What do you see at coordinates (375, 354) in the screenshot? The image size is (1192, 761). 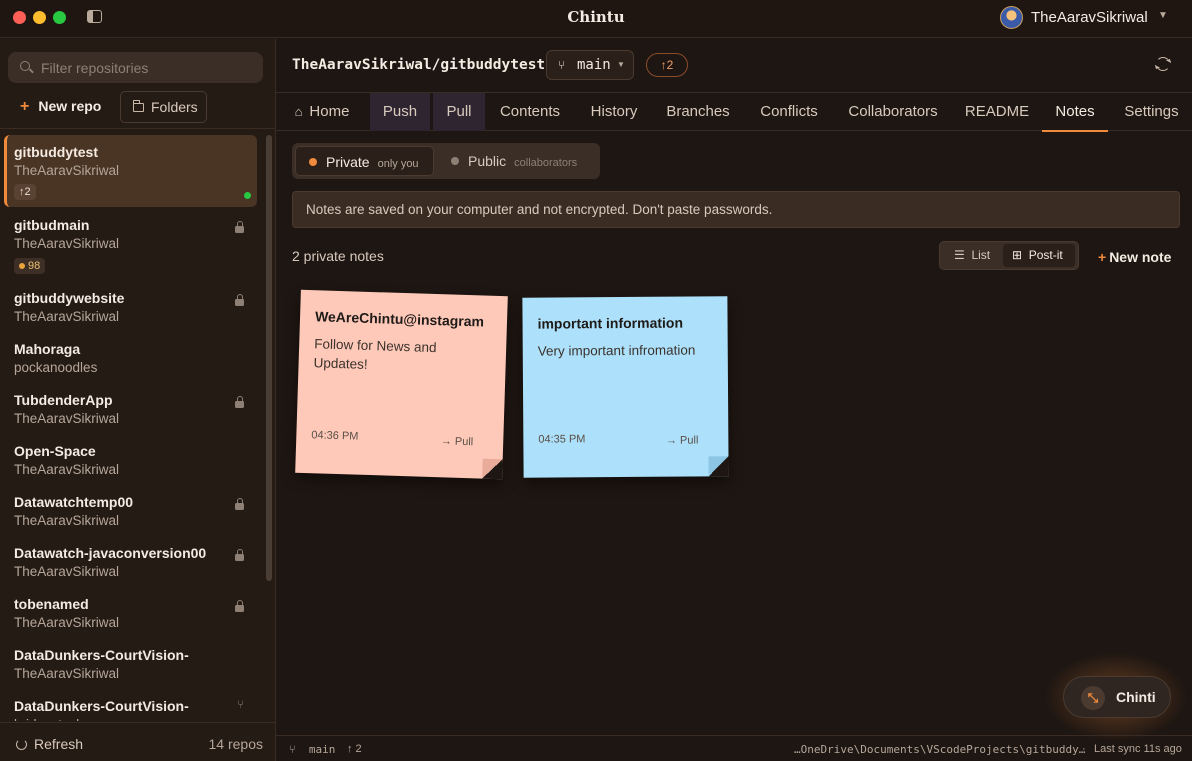 I see `note-body: Follow for News and Updates!` at bounding box center [375, 354].